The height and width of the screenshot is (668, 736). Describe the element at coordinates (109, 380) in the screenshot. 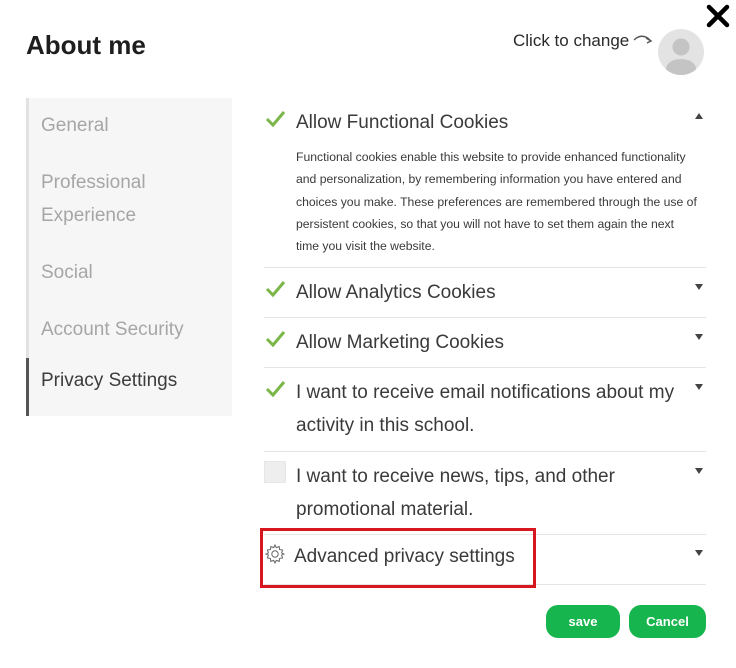

I see `sidebar-item-label: Privacy Settings` at that location.